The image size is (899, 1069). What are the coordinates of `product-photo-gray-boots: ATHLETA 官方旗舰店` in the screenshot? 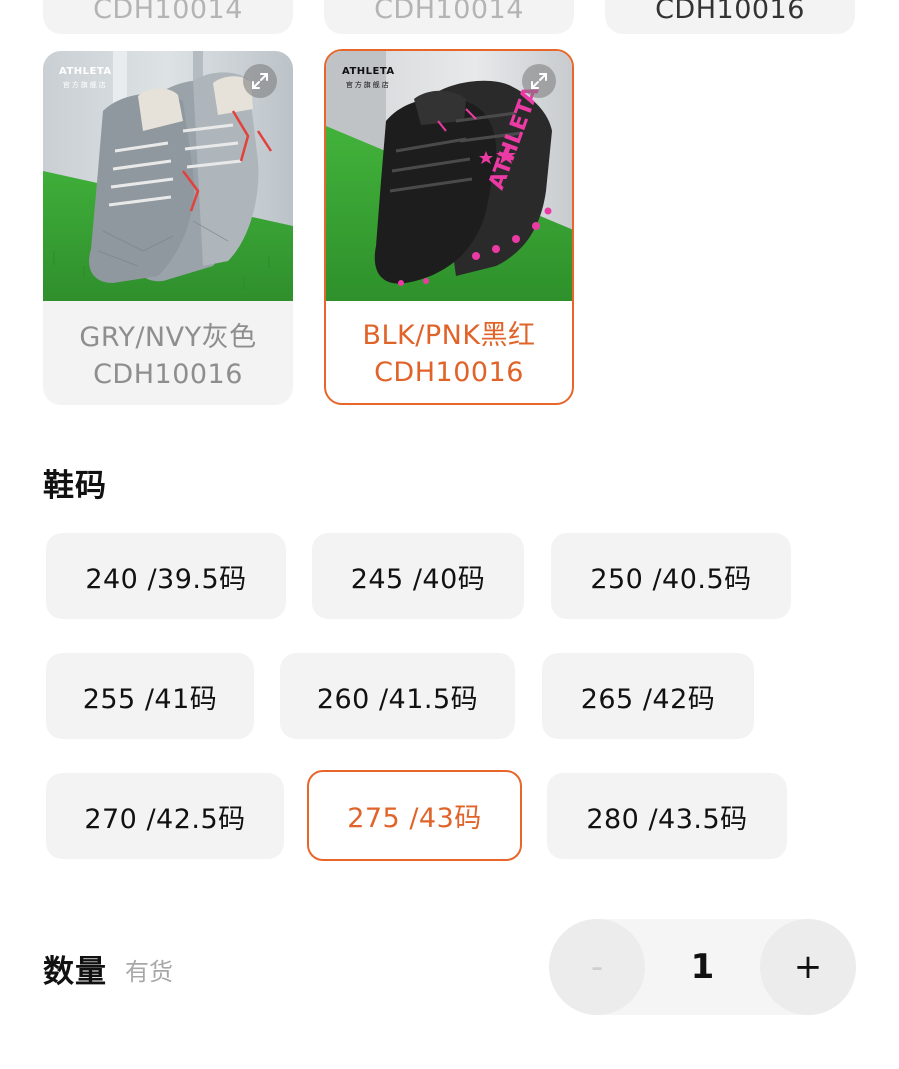 It's located at (168, 176).